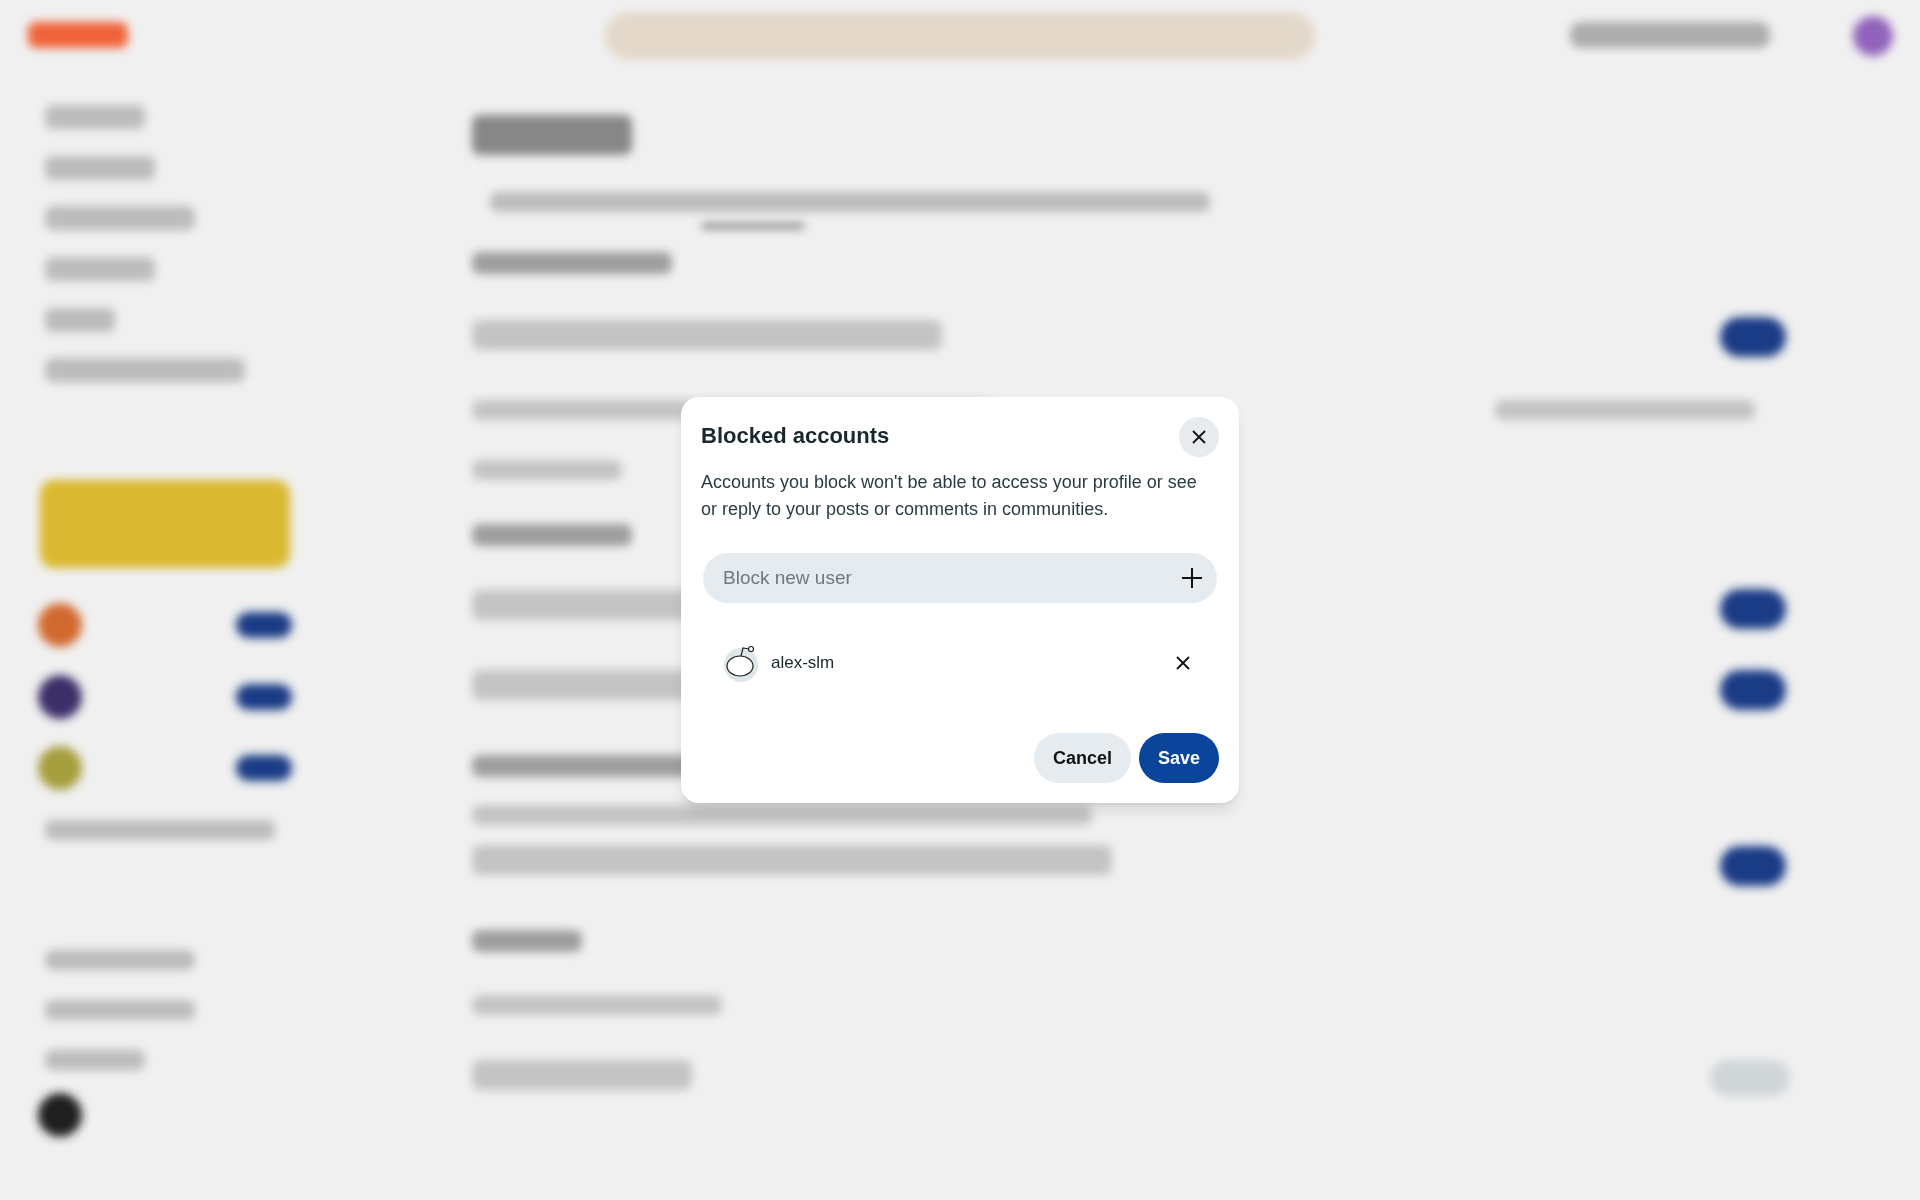  I want to click on cancel-button: Cancel, so click(1082, 758).